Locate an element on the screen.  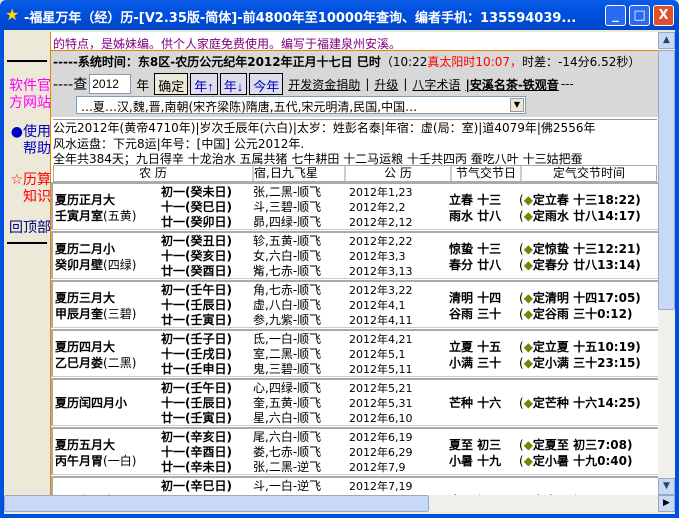
lunar-month: 夏历四月大 乙巳月娄(二黑) is located at coordinates (95, 355).